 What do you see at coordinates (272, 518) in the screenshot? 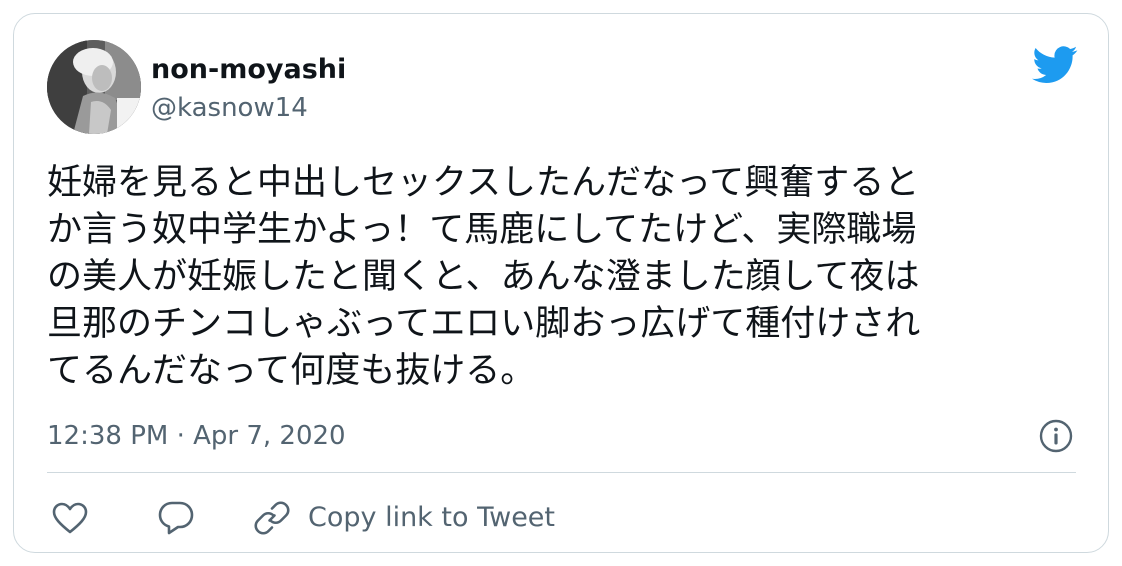
I see `link-icon` at bounding box center [272, 518].